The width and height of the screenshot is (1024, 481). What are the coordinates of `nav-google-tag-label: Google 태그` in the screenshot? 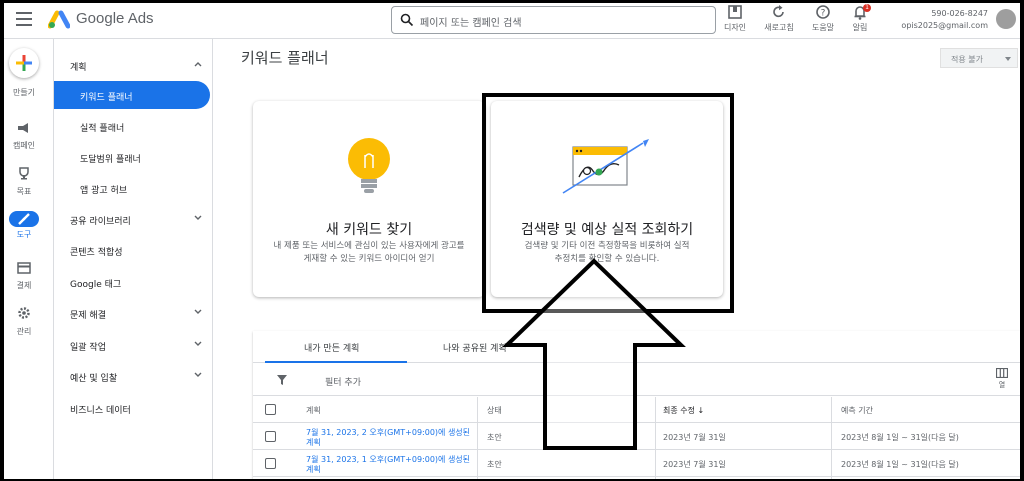 It's located at (96, 285).